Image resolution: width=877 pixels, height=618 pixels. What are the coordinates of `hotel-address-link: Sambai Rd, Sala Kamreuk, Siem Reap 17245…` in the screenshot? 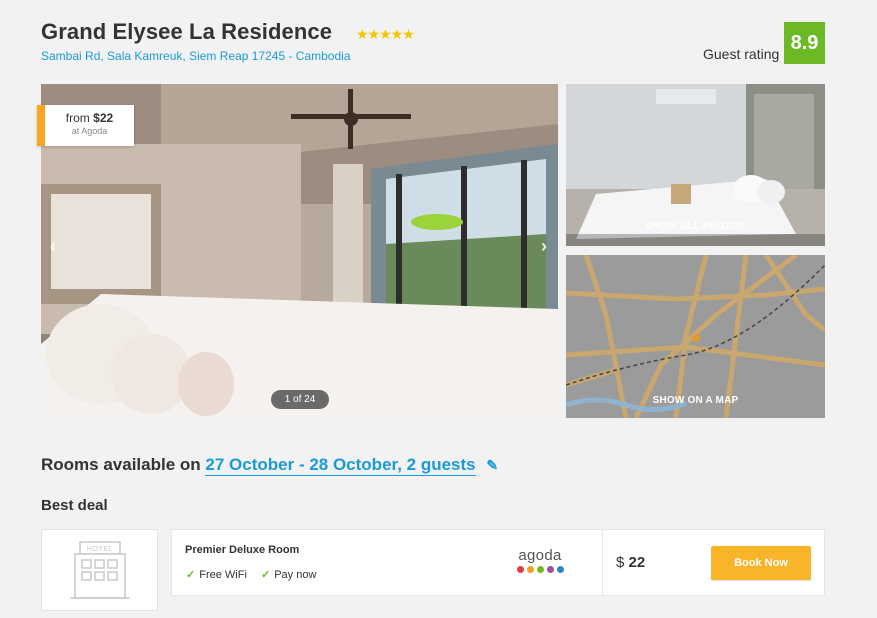 It's located at (196, 56).